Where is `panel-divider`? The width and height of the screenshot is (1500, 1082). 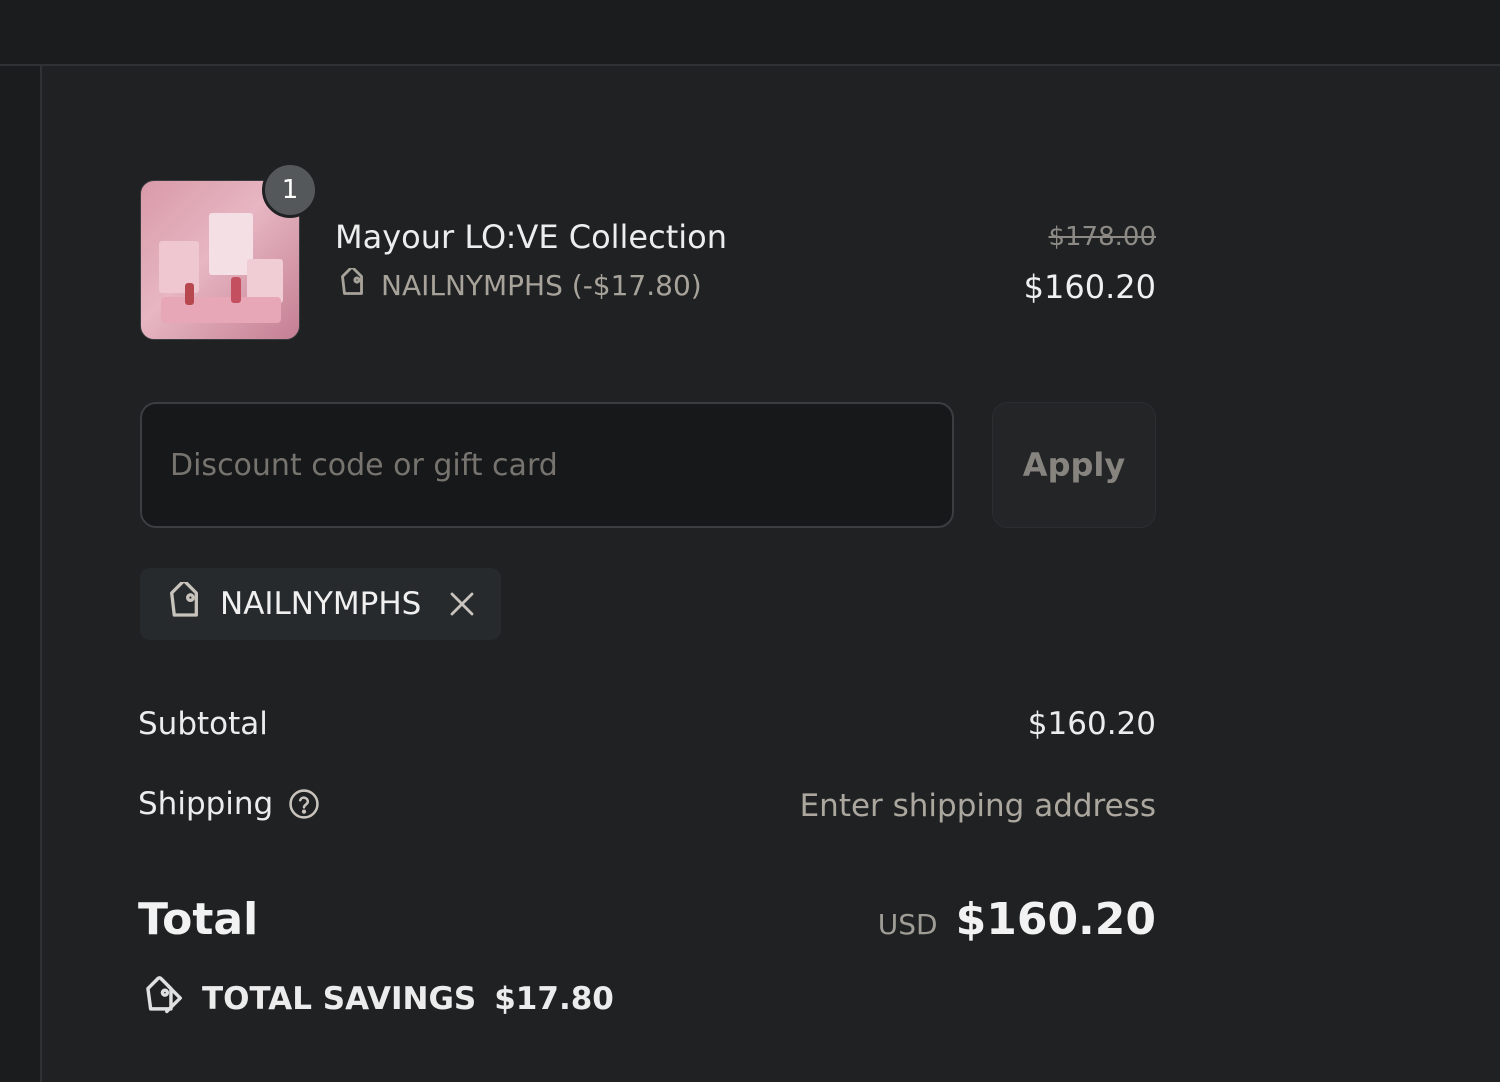
panel-divider is located at coordinates (41, 574).